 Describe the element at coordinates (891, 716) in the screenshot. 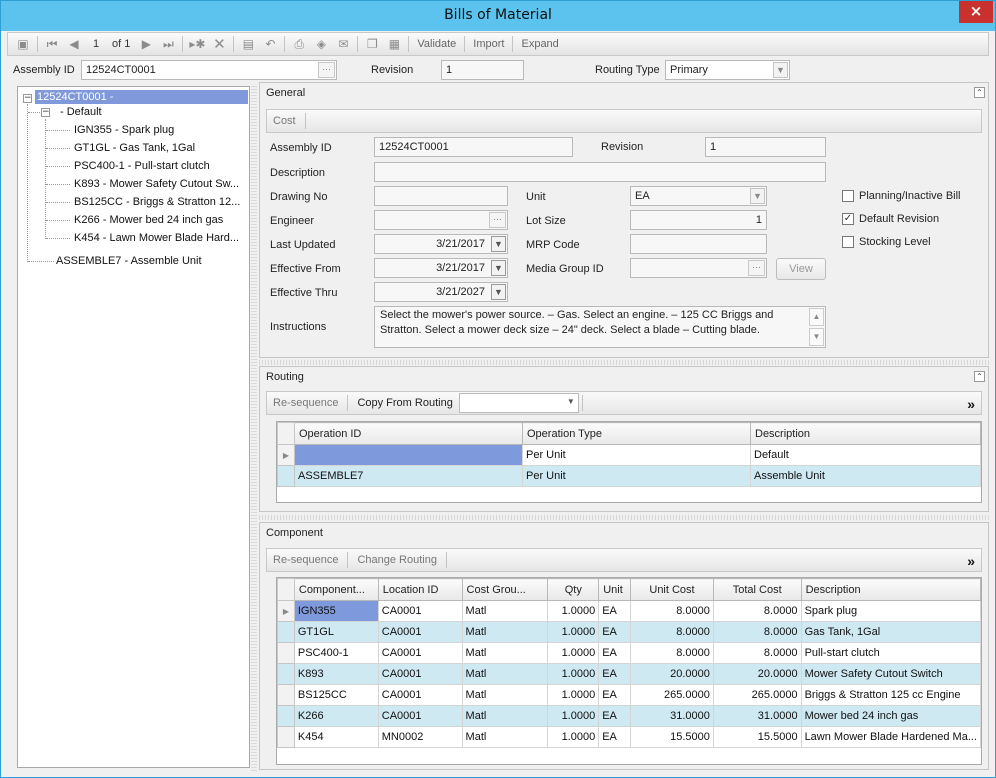

I see `description-cell: Mower bed 24 inch gas` at that location.